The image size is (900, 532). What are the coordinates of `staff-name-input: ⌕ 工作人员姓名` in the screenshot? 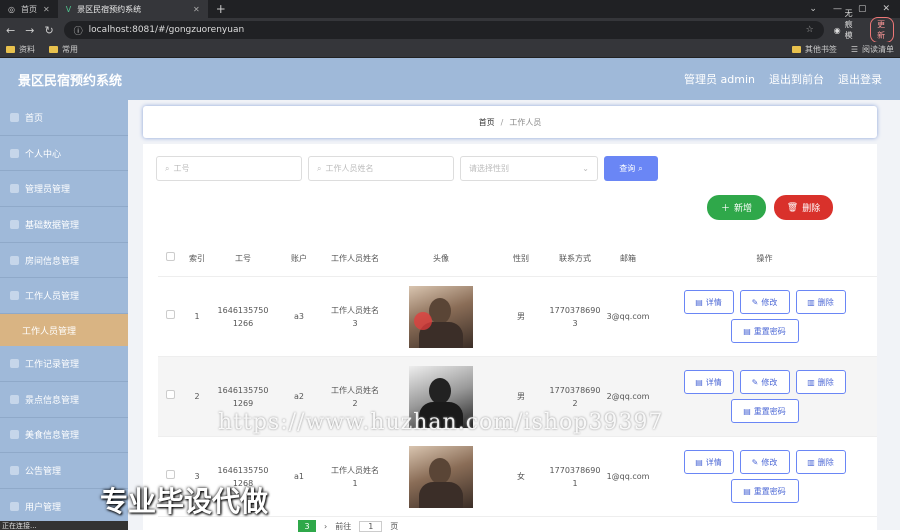 It's located at (381, 168).